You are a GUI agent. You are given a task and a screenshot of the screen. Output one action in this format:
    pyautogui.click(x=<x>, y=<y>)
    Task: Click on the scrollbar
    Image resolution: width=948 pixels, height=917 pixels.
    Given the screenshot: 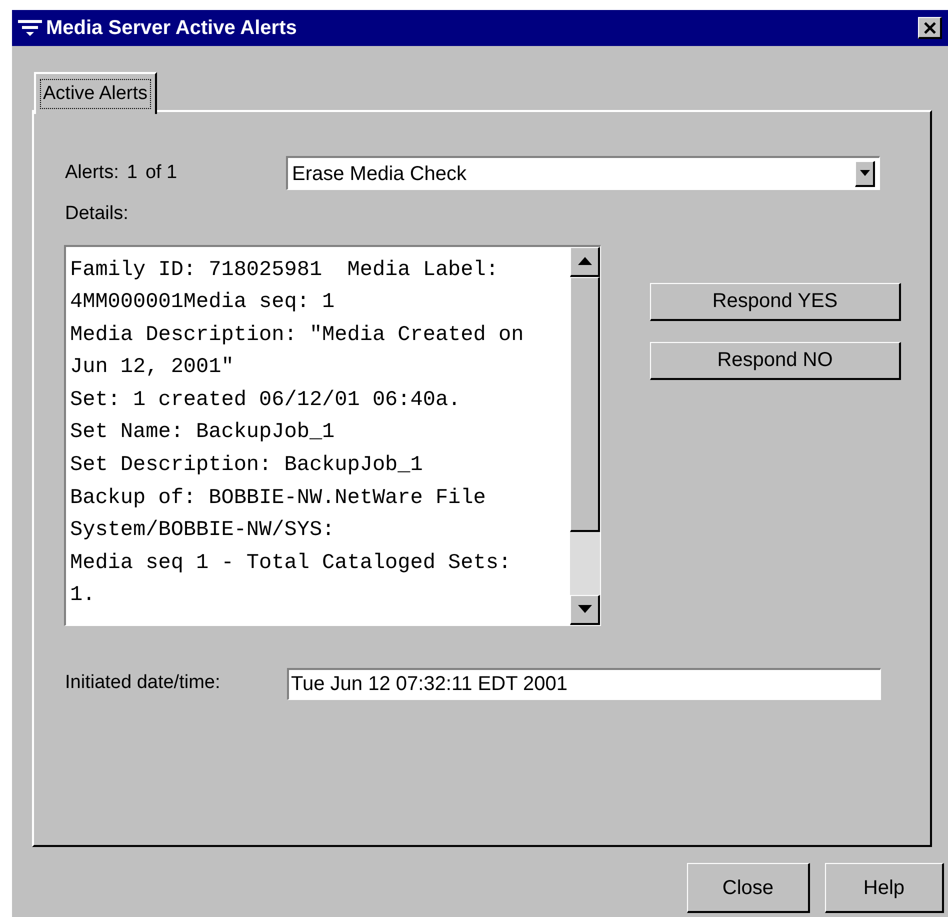 What is the action you would take?
    pyautogui.click(x=585, y=435)
    